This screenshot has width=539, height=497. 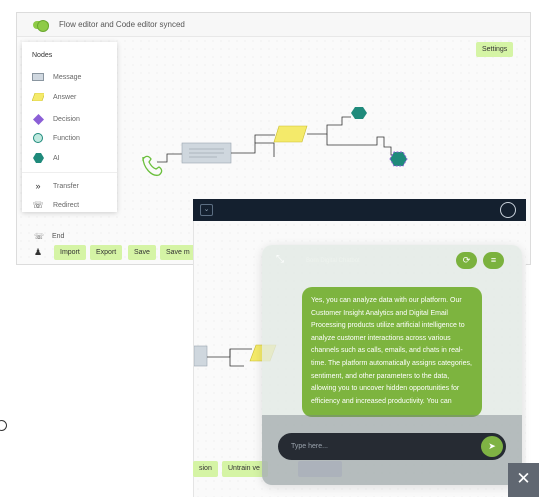 I want to click on edge-circle-icon, so click(x=3, y=425).